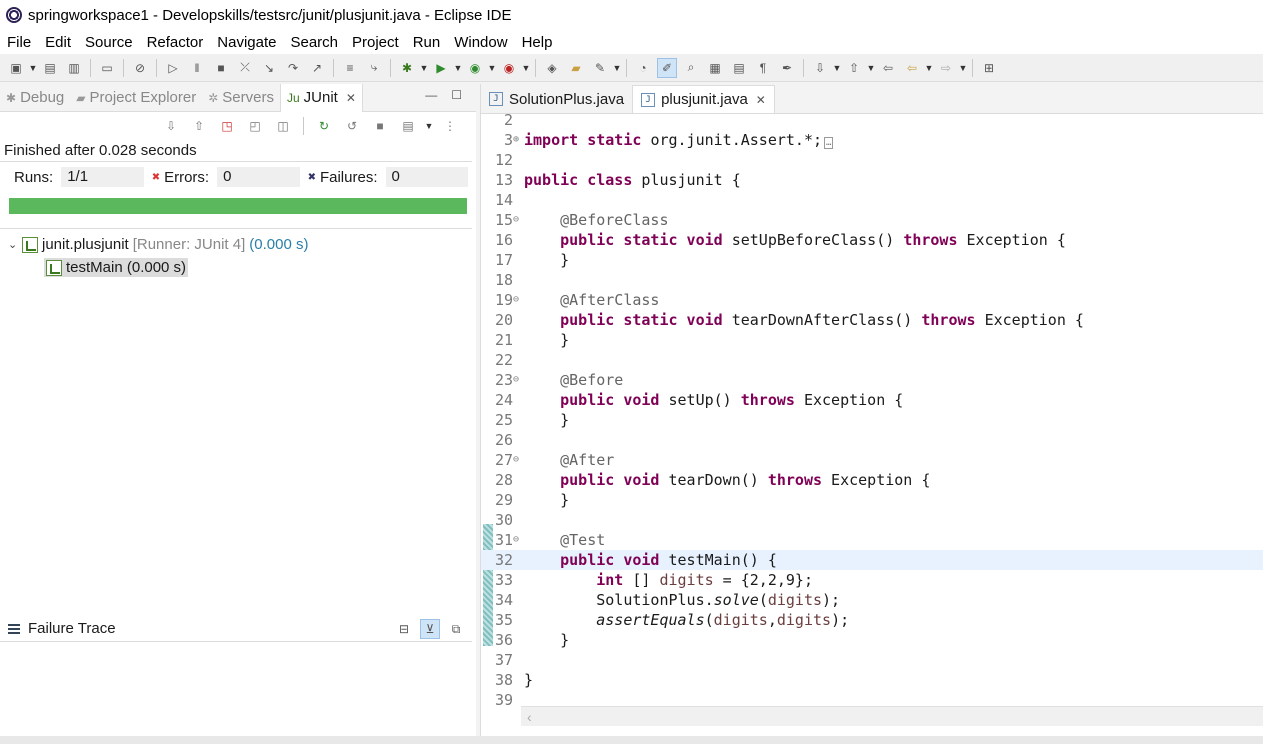 The width and height of the screenshot is (1263, 744). Describe the element at coordinates (221, 68) in the screenshot. I see `terminate-icon: ■` at that location.